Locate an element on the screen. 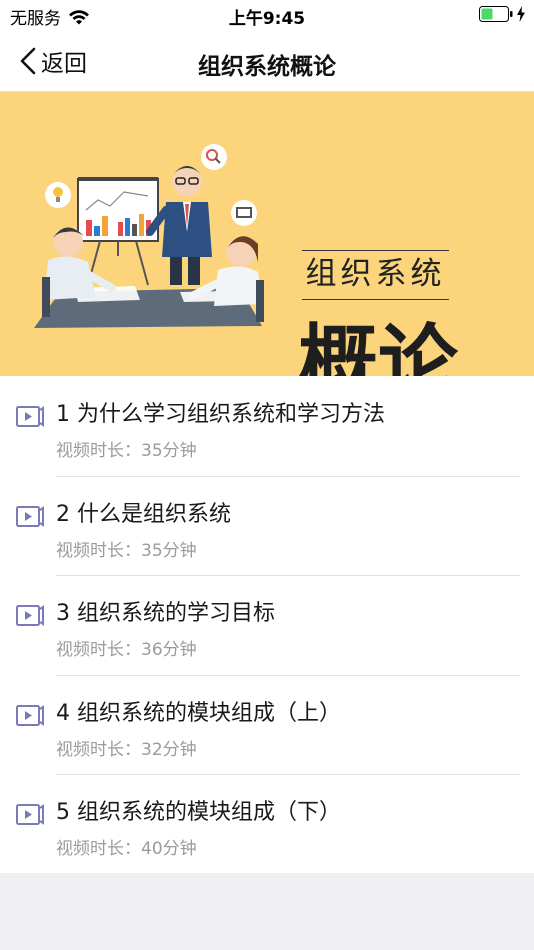 The height and width of the screenshot is (950, 534). battery-icon is located at coordinates (496, 14).